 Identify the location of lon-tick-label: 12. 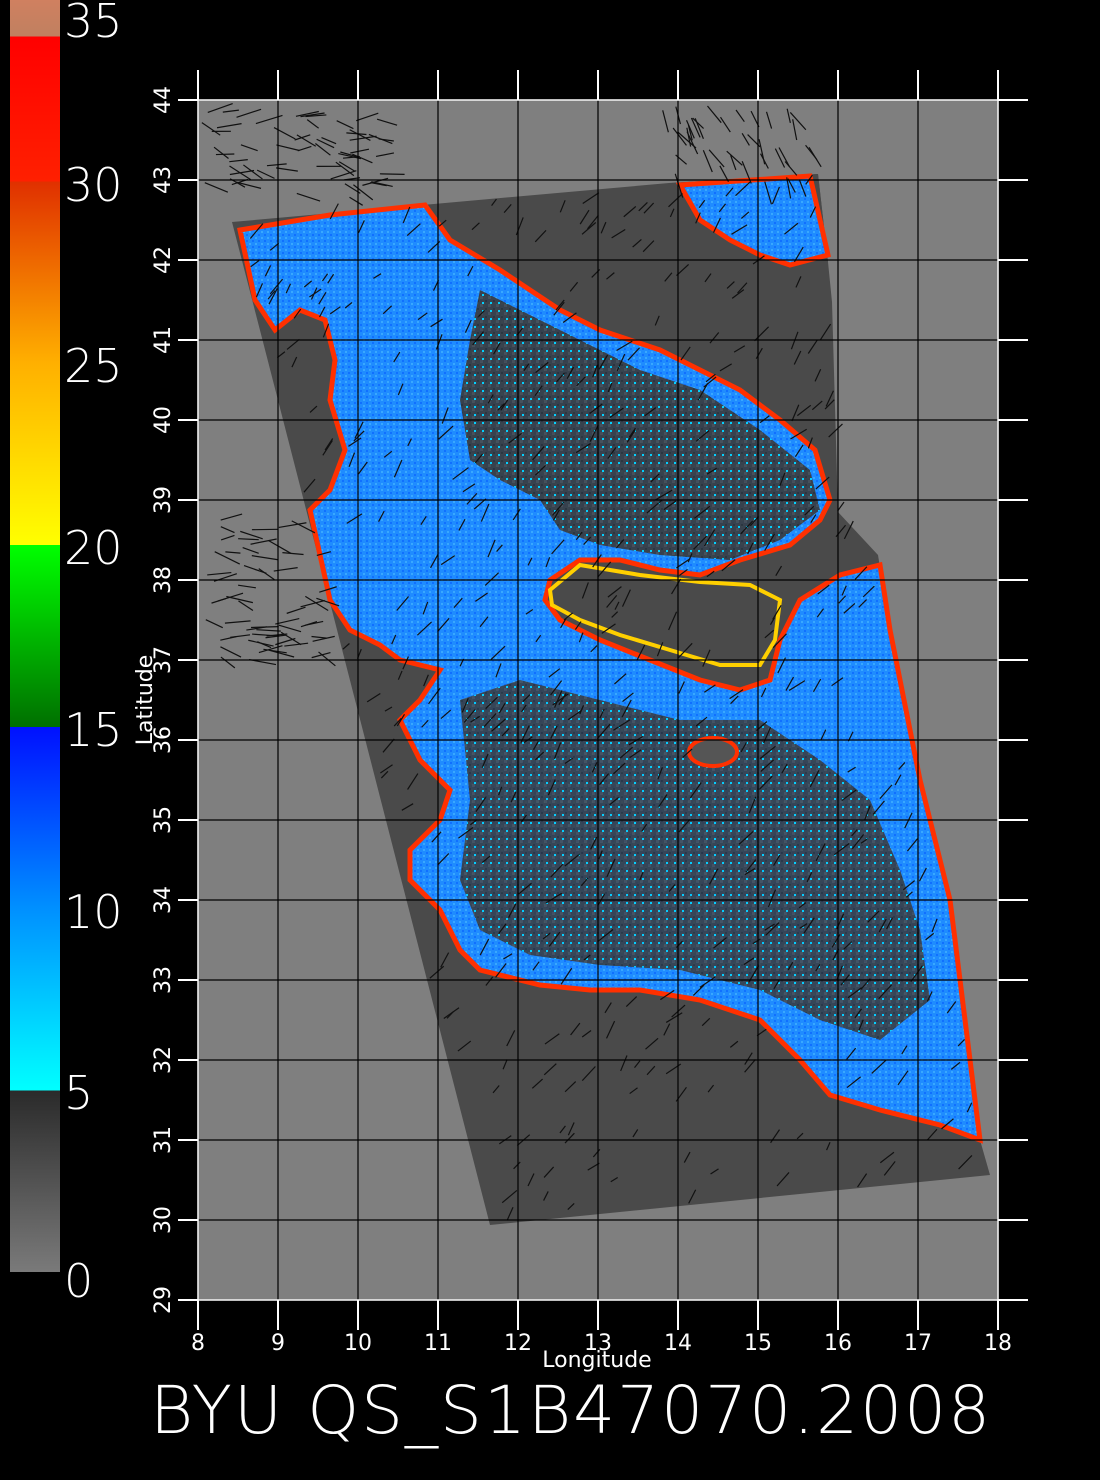
(518, 1343).